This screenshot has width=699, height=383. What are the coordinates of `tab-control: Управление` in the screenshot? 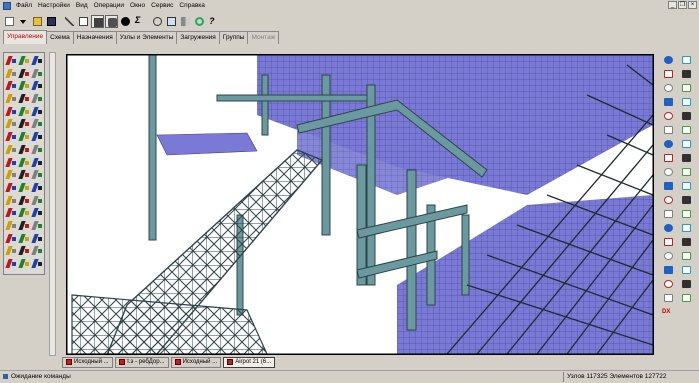 It's located at (25, 37).